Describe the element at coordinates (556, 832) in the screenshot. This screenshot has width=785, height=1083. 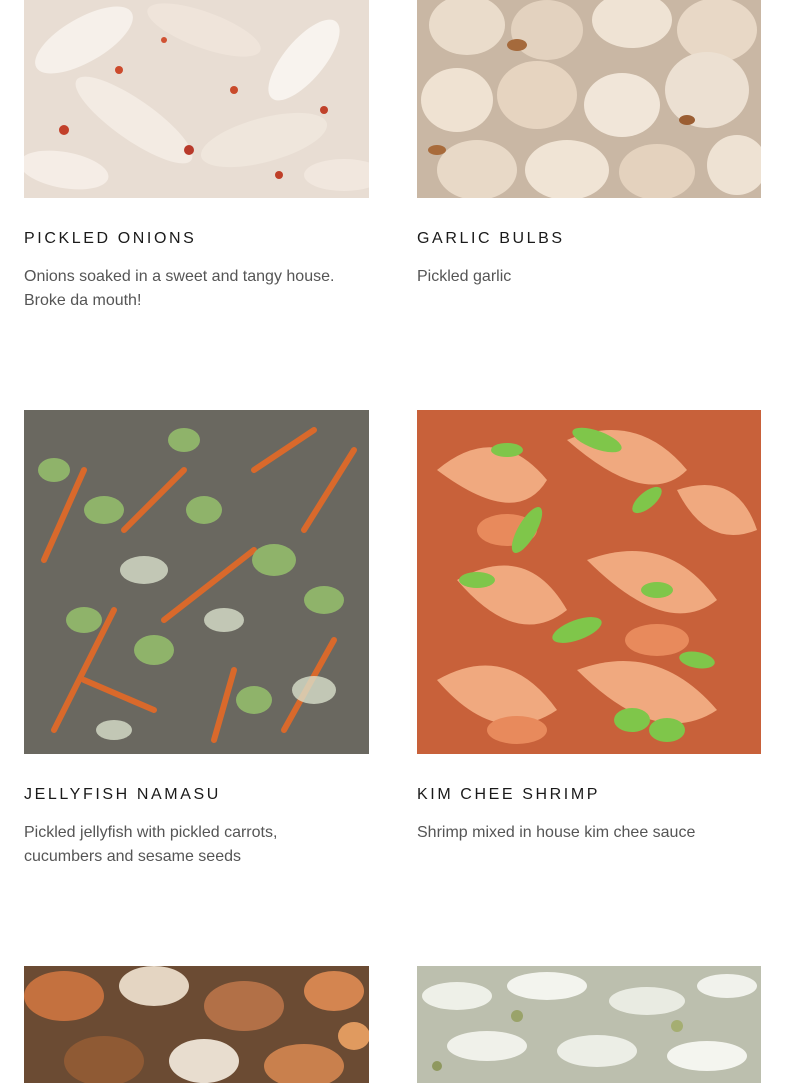
I see `menu-item-description: Shrimp mixed in house kim chee sauce` at that location.